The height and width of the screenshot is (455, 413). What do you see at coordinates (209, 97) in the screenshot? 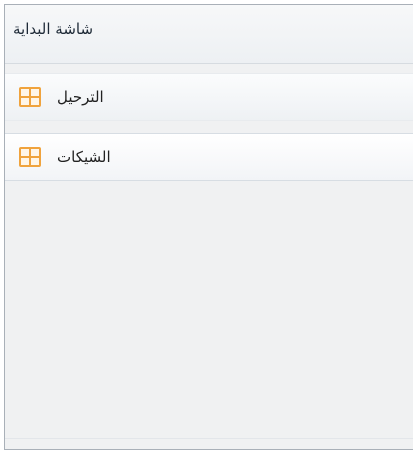
I see `list-item-migration: الترحيل` at bounding box center [209, 97].